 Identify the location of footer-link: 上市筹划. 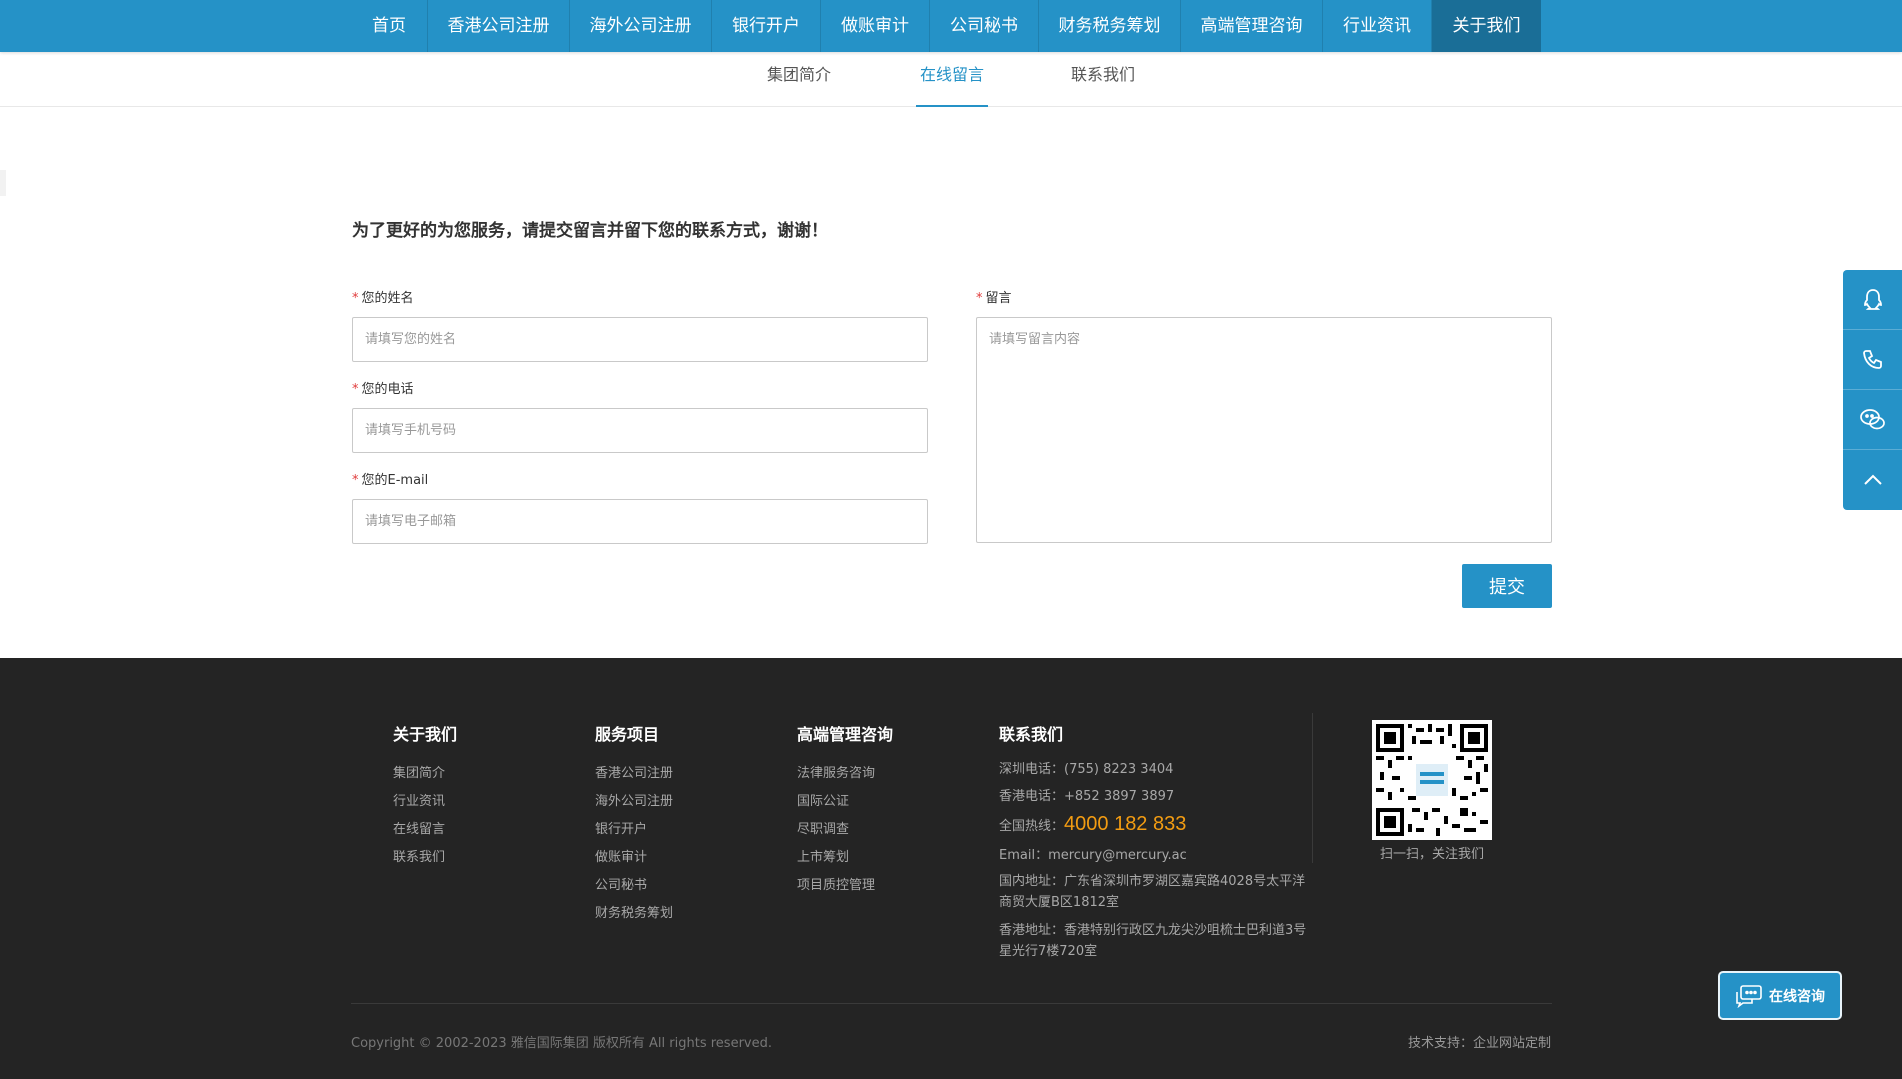
(823, 855).